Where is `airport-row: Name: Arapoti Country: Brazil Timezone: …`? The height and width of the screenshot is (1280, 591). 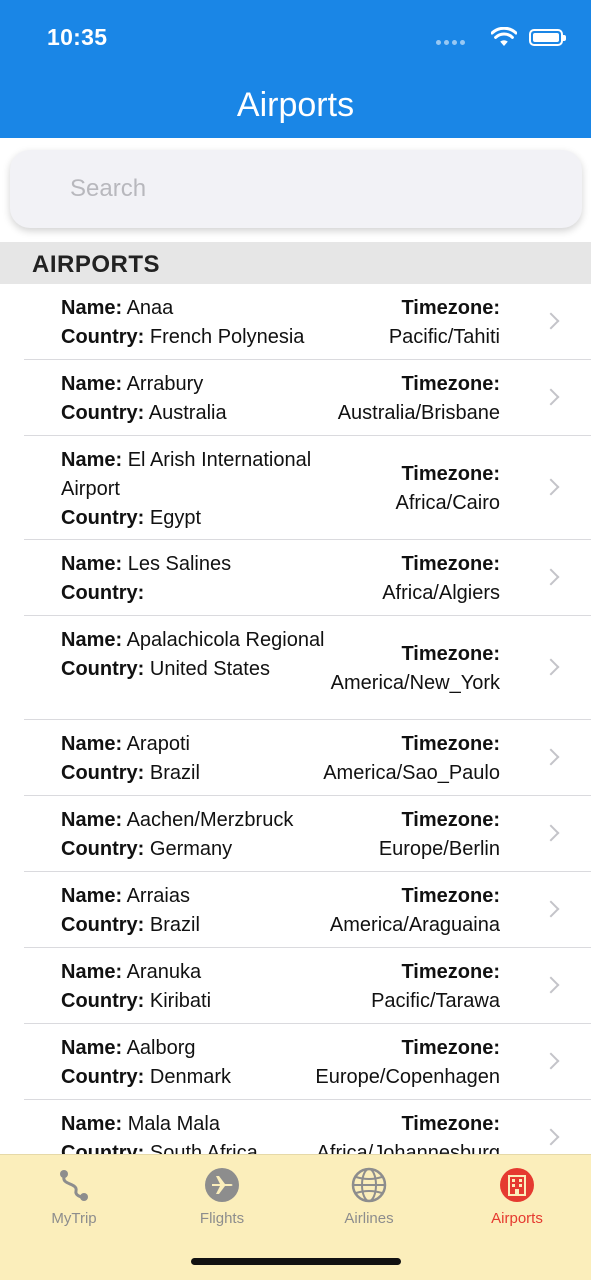
airport-row: Name: Arapoti Country: Brazil Timezone: … is located at coordinates (295, 758).